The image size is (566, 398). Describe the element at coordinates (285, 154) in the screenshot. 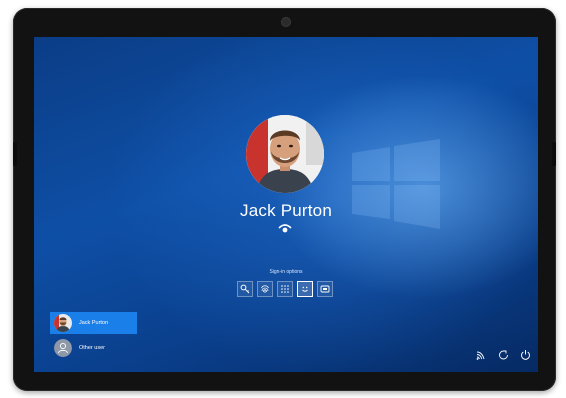

I see `user-avatar` at that location.